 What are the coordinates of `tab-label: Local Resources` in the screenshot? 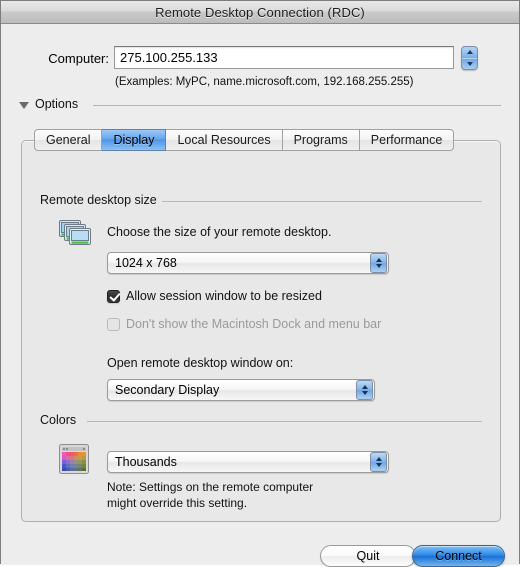 It's located at (224, 140).